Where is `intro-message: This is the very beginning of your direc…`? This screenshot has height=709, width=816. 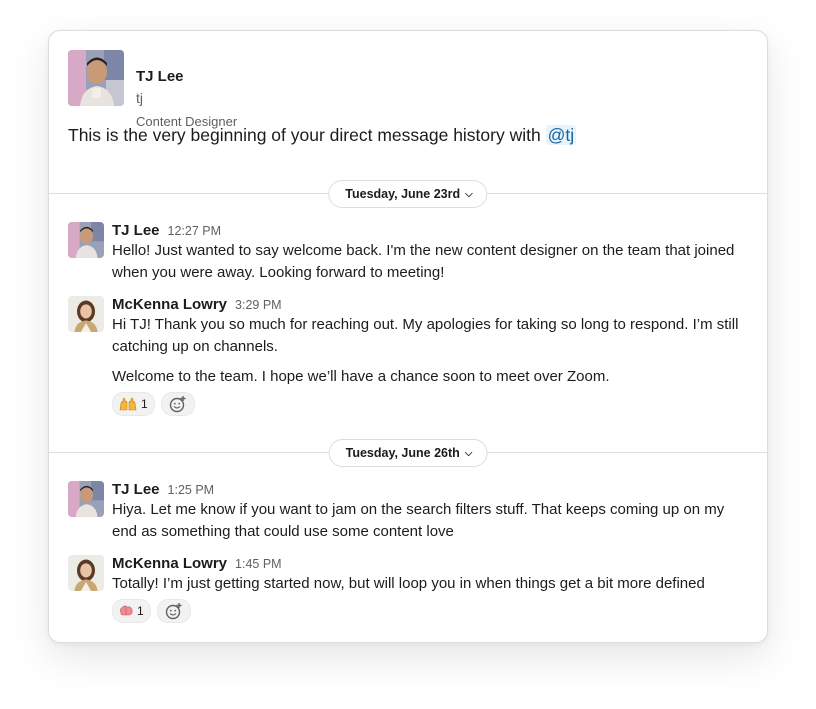 intro-message: This is the very beginning of your direc… is located at coordinates (322, 135).